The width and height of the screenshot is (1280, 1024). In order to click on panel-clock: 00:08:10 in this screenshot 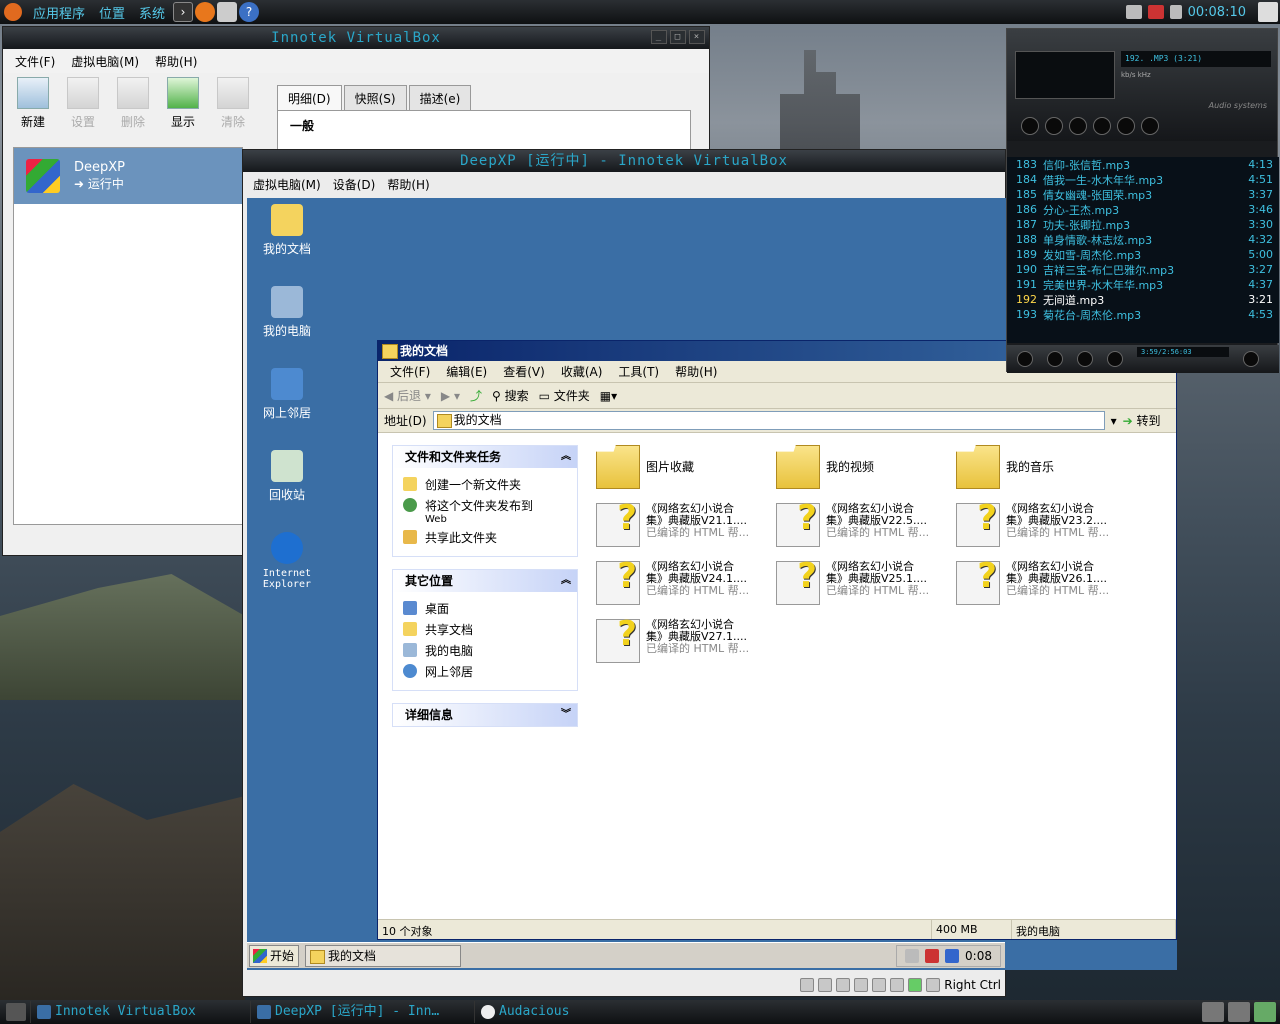, I will do `click(1217, 12)`.